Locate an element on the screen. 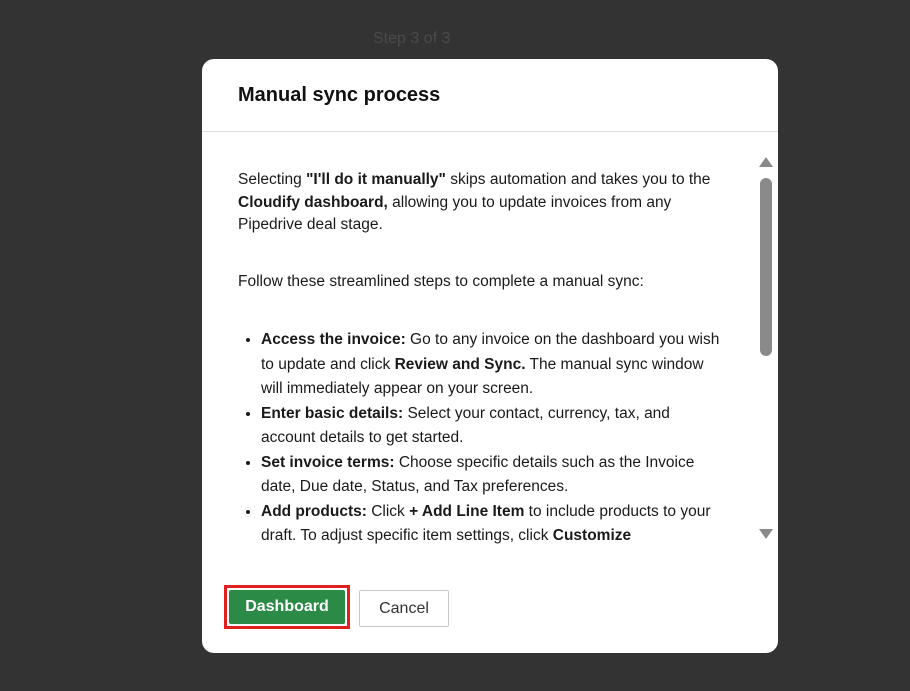 The width and height of the screenshot is (910, 691). step-title: Access the invoice: is located at coordinates (333, 339).